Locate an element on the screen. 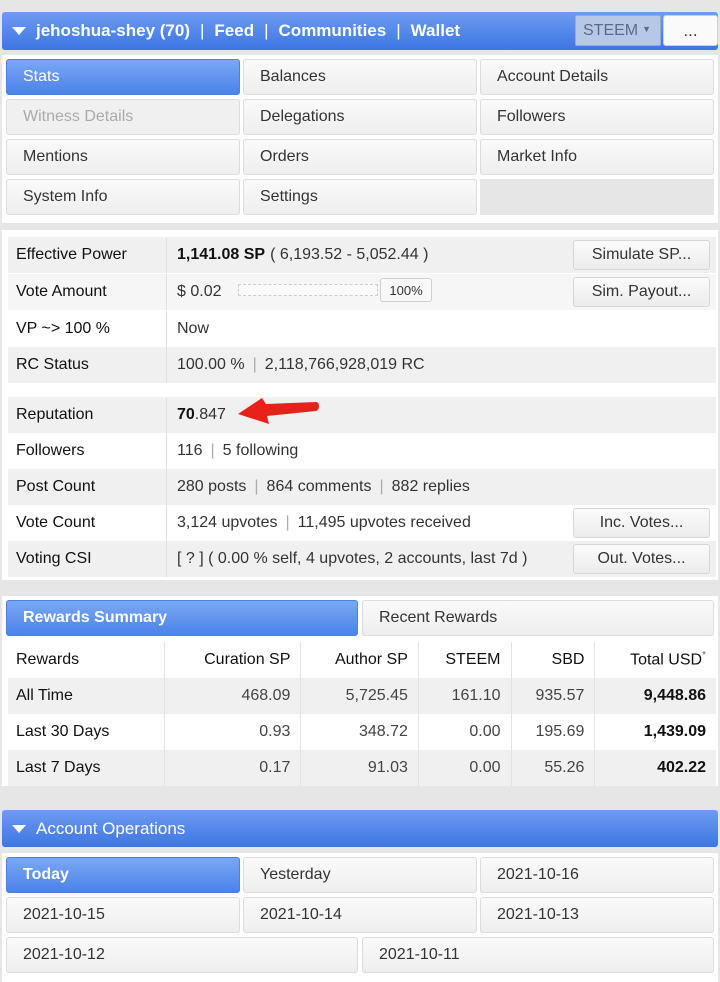 This screenshot has height=982, width=720. table-cell: 0.93 is located at coordinates (232, 732).